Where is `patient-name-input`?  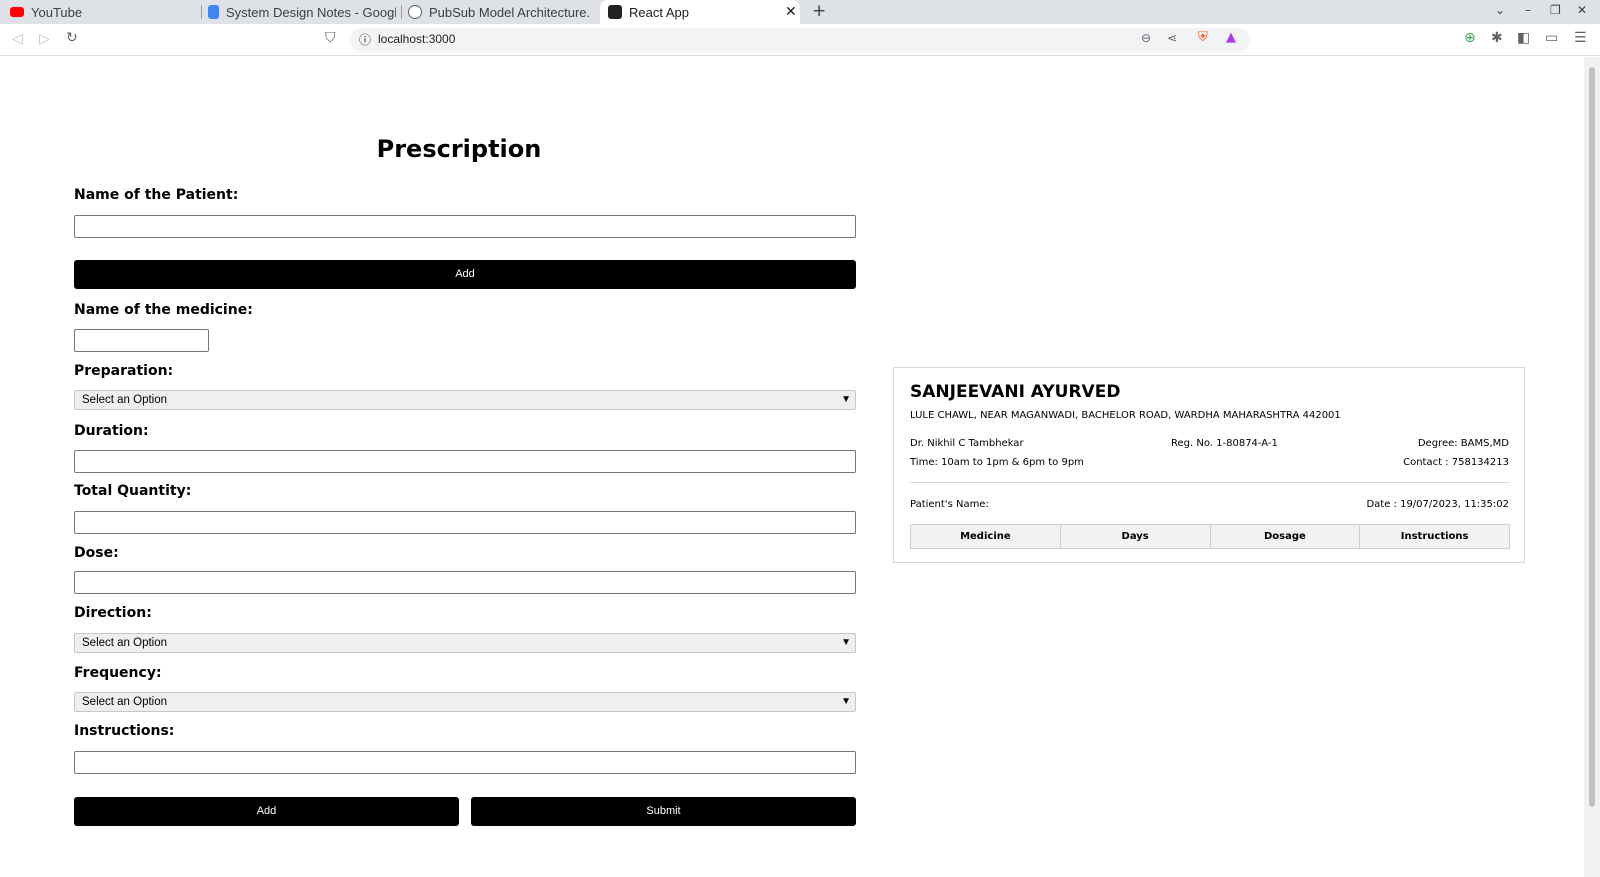
patient-name-input is located at coordinates (465, 226).